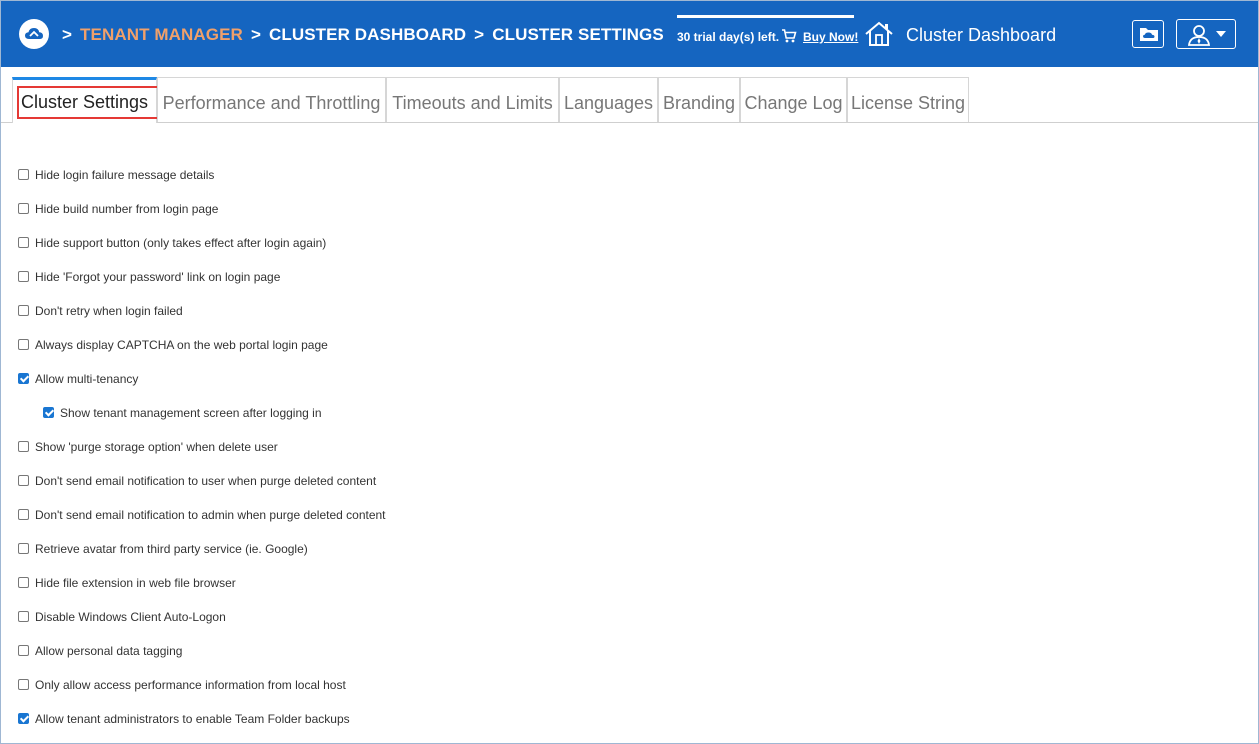  What do you see at coordinates (109, 651) in the screenshot?
I see `setting-label: Allow personal data tagging` at bounding box center [109, 651].